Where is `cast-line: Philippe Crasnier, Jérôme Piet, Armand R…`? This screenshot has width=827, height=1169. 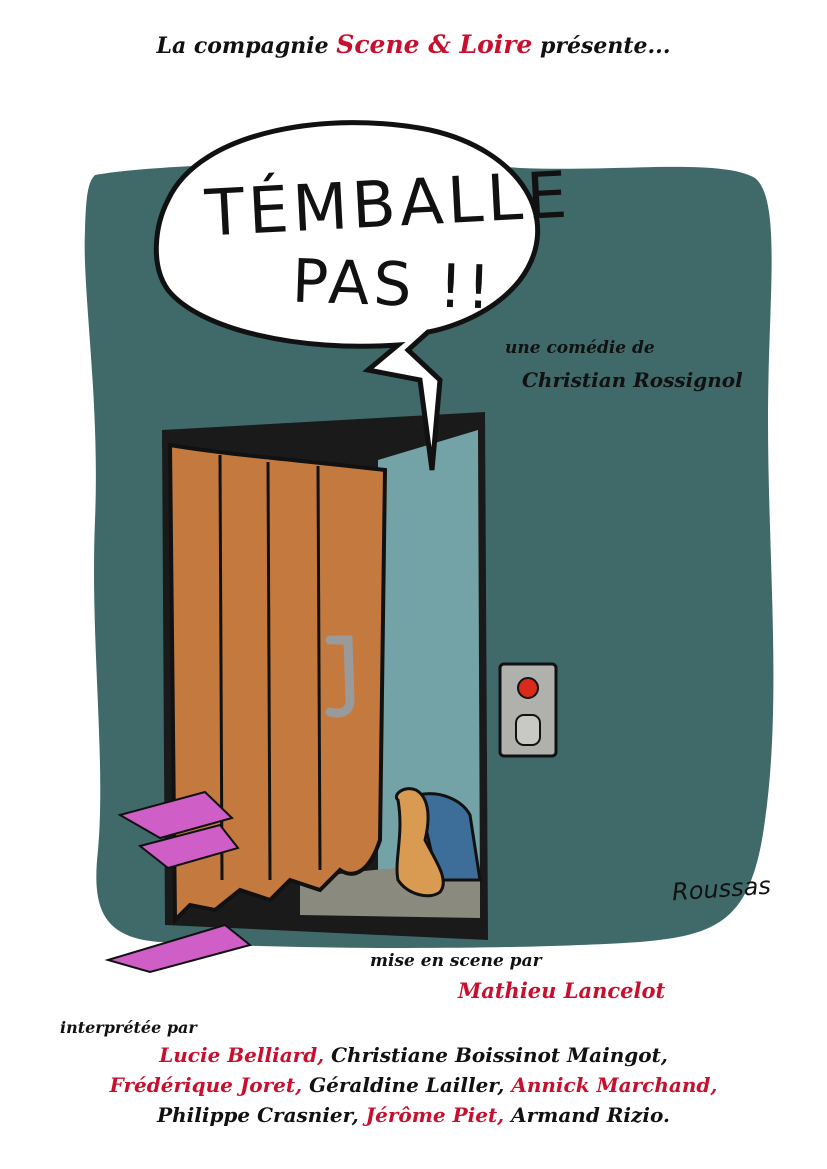 cast-line: Philippe Crasnier, Jérôme Piet, Armand R… is located at coordinates (413, 1115).